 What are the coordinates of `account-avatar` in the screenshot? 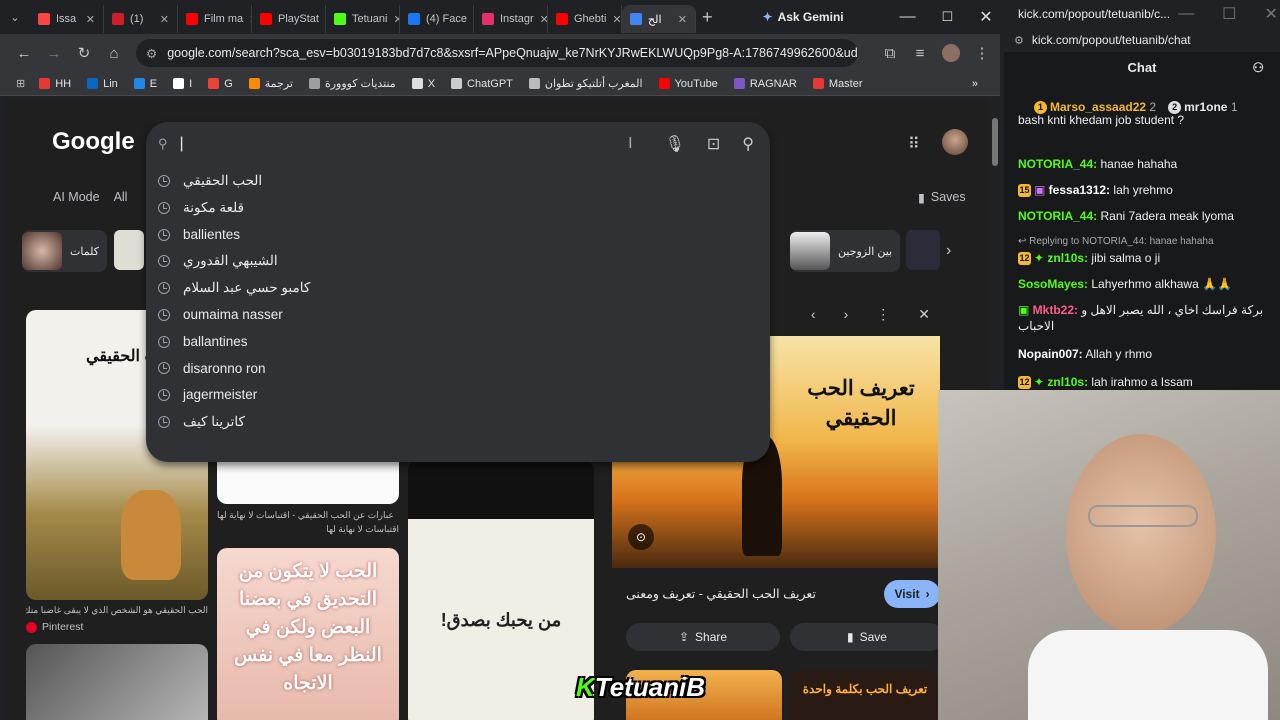 It's located at (955, 142).